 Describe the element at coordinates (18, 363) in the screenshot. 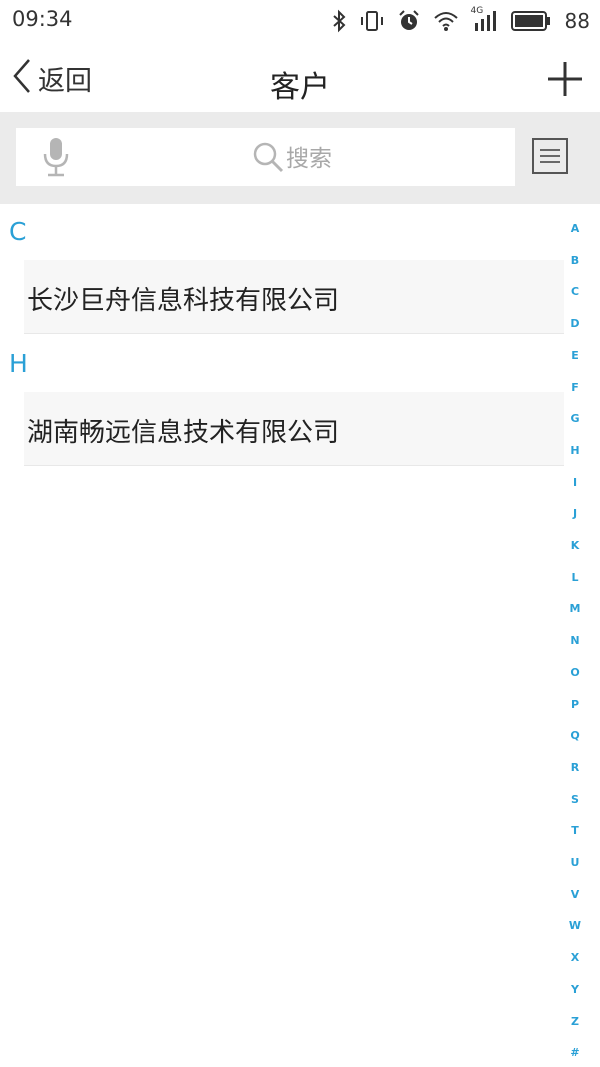

I see `section-header-h: H` at that location.